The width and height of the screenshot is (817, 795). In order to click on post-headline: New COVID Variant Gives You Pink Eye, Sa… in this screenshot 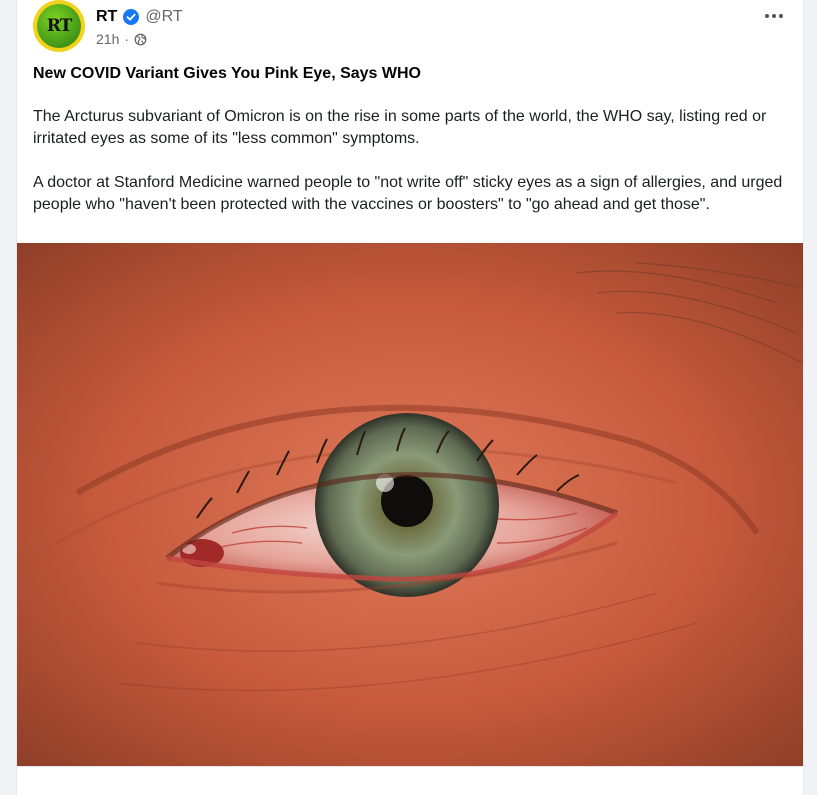, I will do `click(227, 73)`.